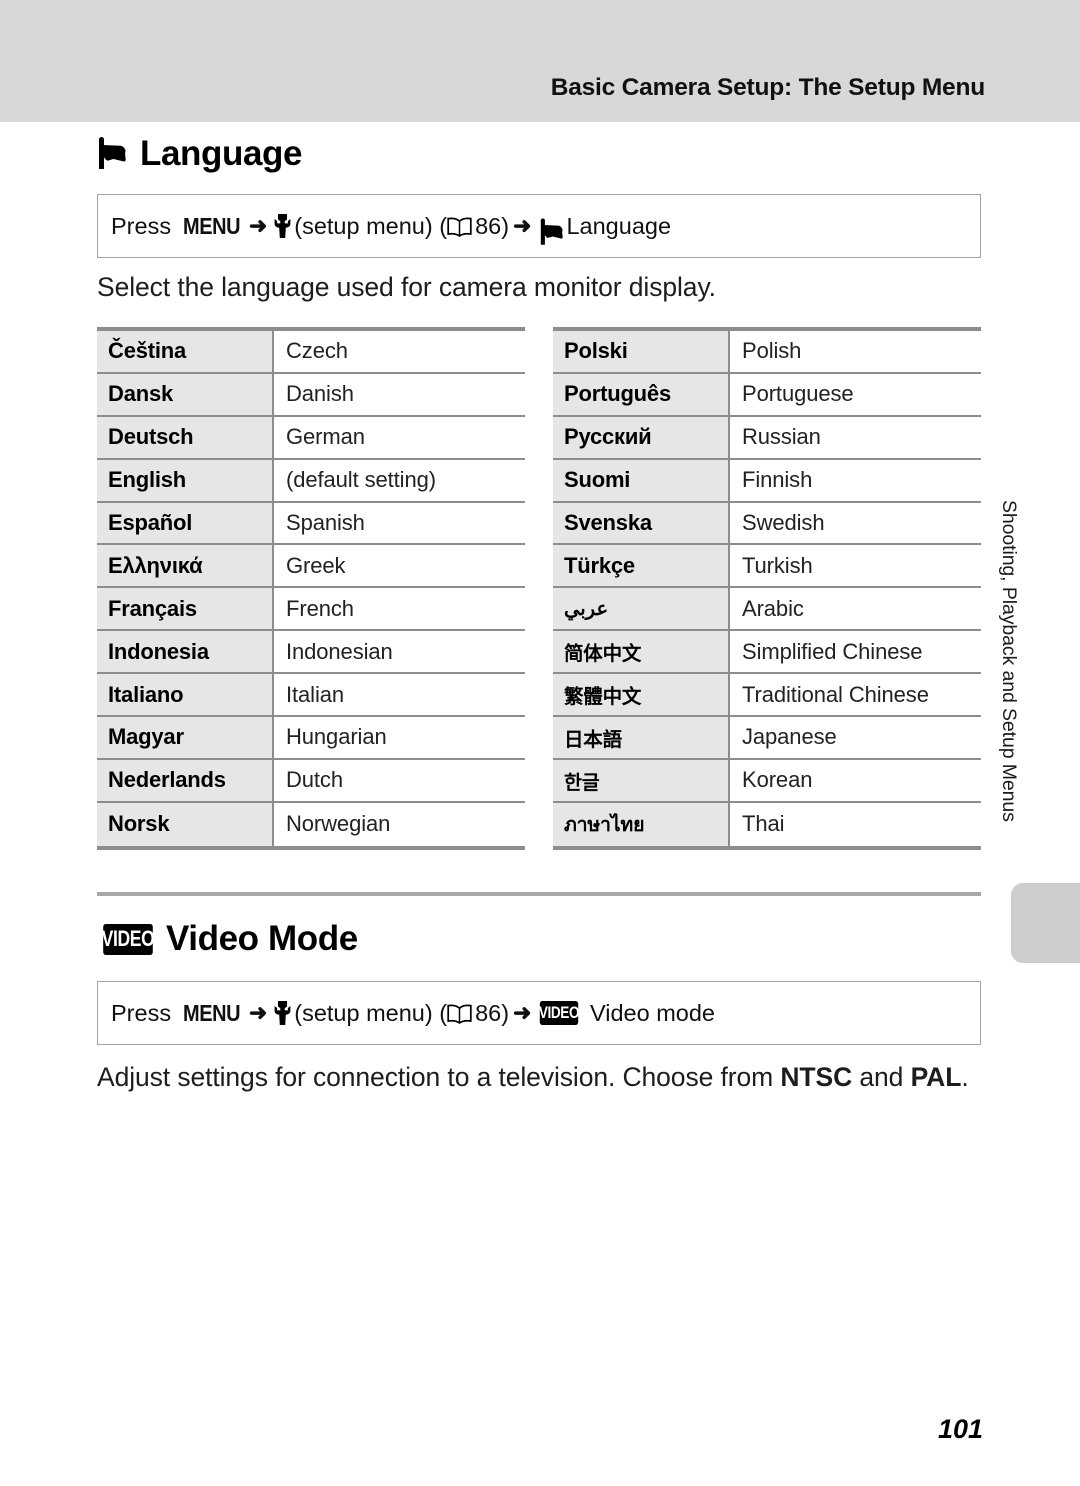 The width and height of the screenshot is (1080, 1486). What do you see at coordinates (211, 1012) in the screenshot?
I see `menu-key-label-video: MENU` at bounding box center [211, 1012].